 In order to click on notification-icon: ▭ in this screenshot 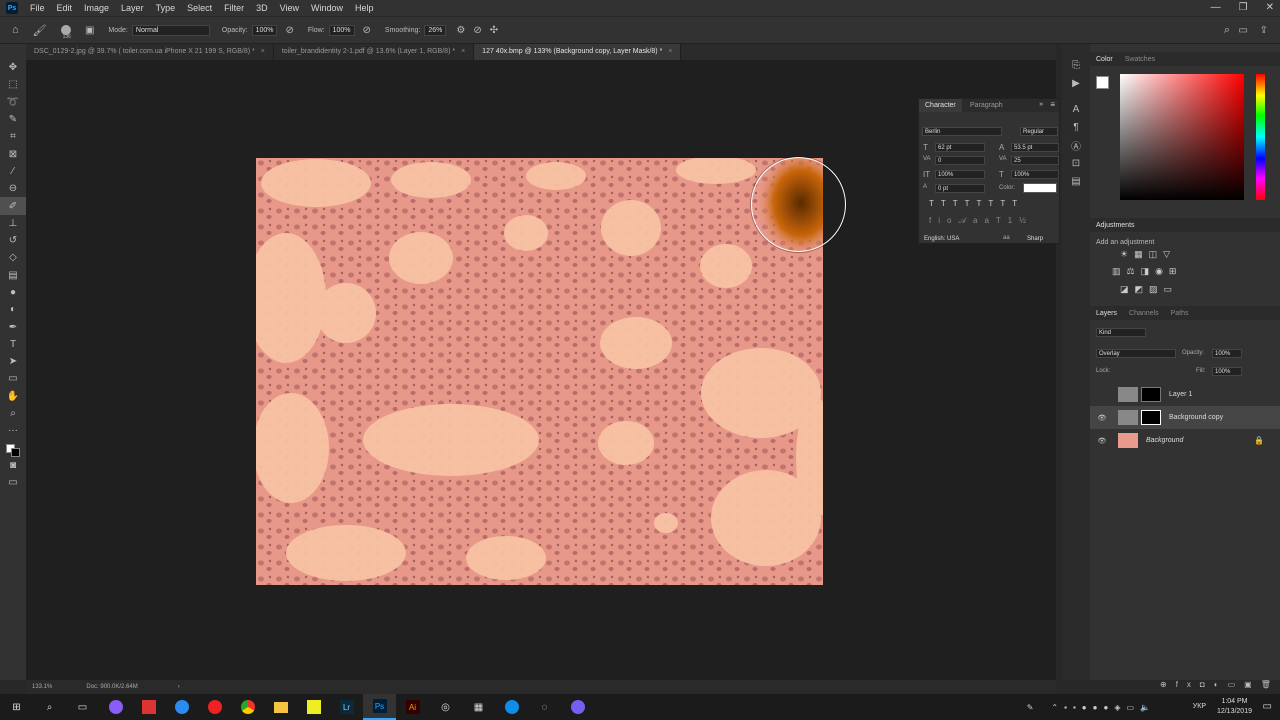, I will do `click(1267, 706)`.